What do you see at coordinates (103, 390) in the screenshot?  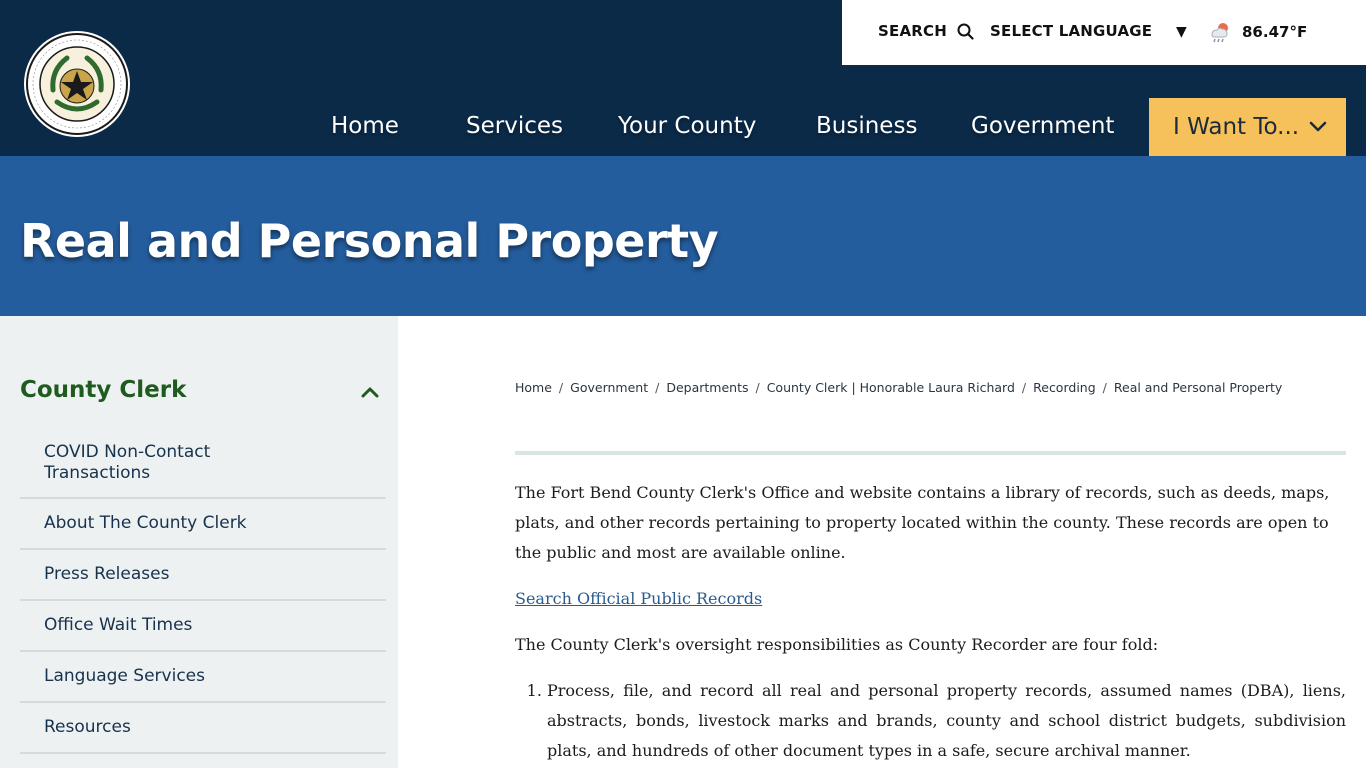 I see `sidebar-title: County Clerk` at bounding box center [103, 390].